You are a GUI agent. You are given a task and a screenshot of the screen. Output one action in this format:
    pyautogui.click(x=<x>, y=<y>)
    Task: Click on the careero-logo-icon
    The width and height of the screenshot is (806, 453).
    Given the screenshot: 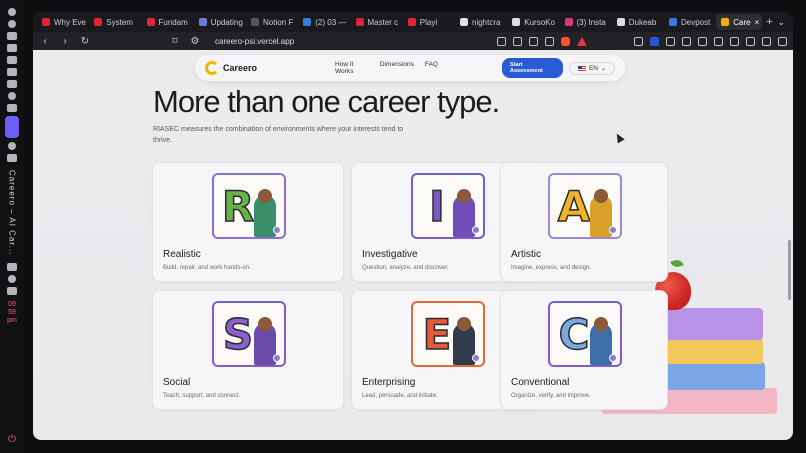 What is the action you would take?
    pyautogui.click(x=212, y=68)
    